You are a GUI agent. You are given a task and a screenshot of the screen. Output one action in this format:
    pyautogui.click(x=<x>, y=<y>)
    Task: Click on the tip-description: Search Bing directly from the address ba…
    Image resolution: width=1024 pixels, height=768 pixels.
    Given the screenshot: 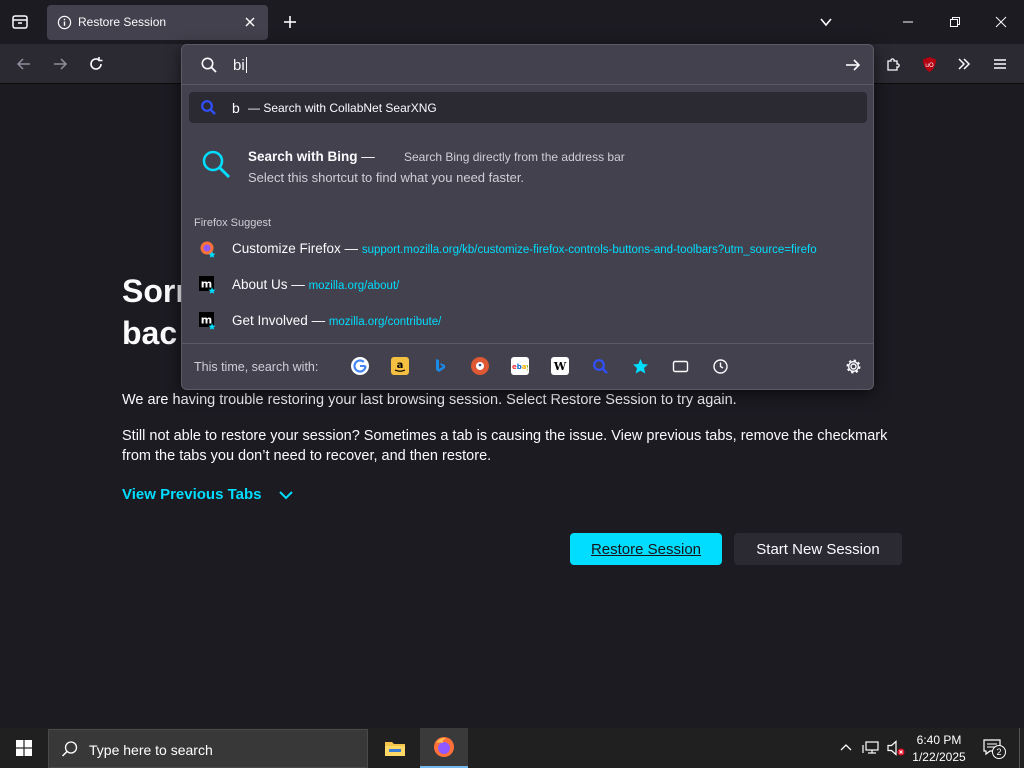 What is the action you would take?
    pyautogui.click(x=514, y=157)
    